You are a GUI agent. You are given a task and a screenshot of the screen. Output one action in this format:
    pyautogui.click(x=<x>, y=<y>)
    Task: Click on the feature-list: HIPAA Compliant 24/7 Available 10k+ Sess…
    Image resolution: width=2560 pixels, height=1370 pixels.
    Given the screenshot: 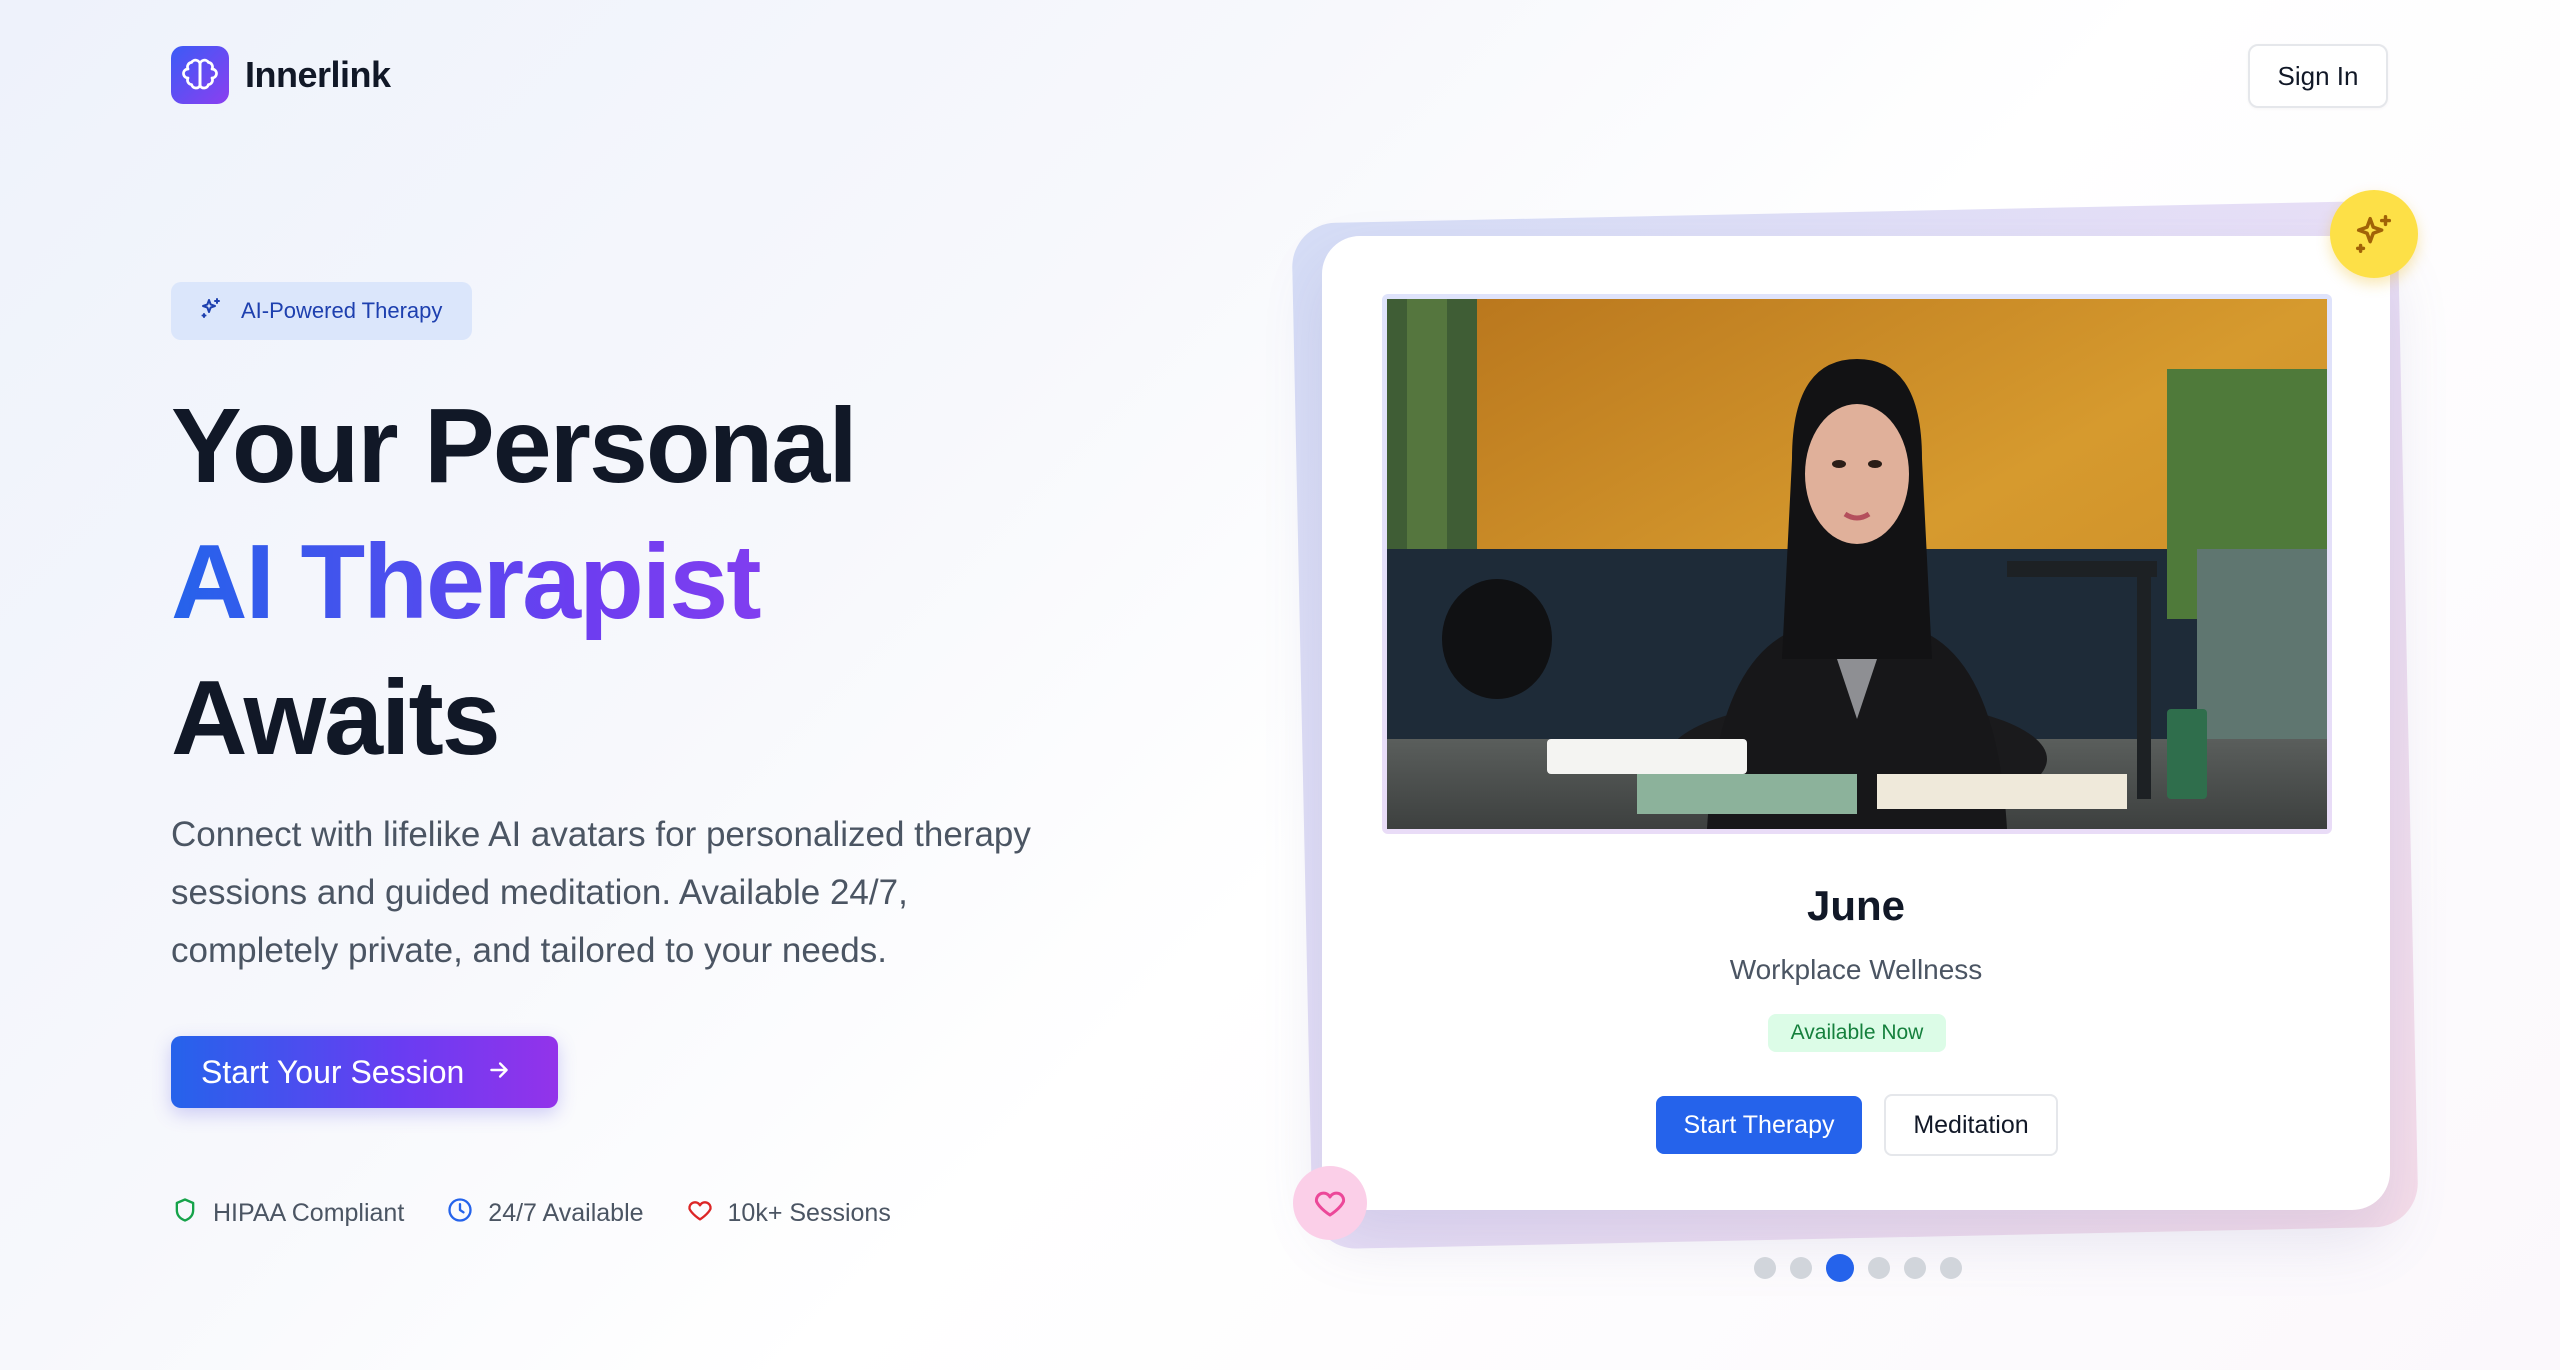 What is the action you would take?
    pyautogui.click(x=531, y=1213)
    